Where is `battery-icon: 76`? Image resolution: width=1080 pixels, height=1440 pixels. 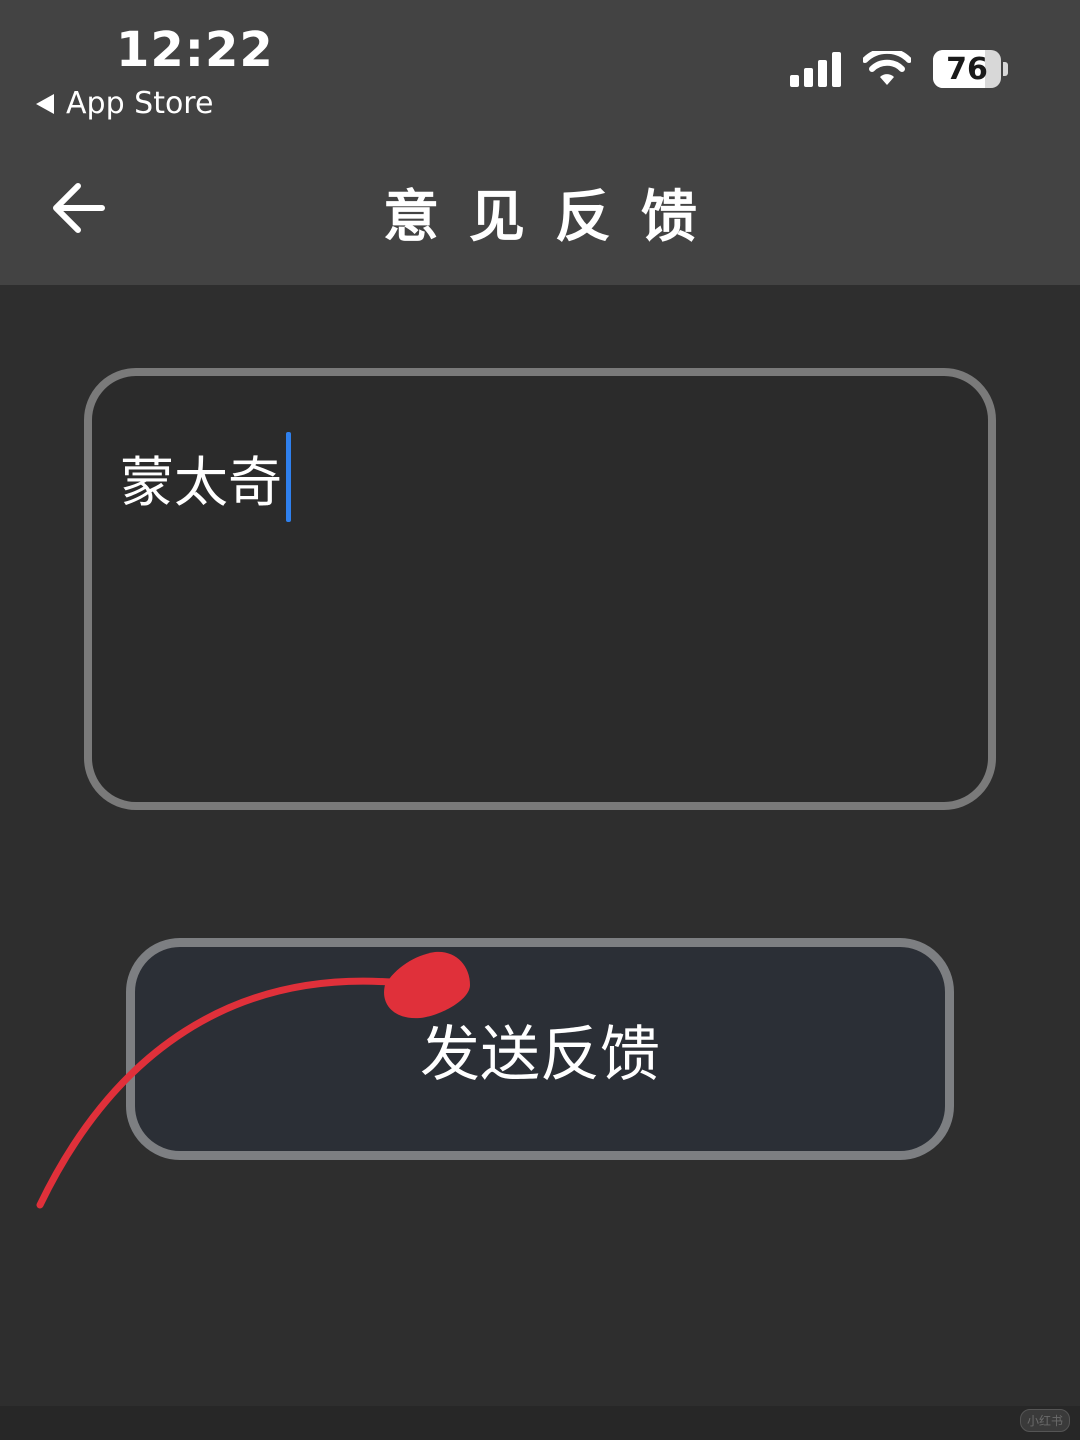 battery-icon: 76 is located at coordinates (970, 69).